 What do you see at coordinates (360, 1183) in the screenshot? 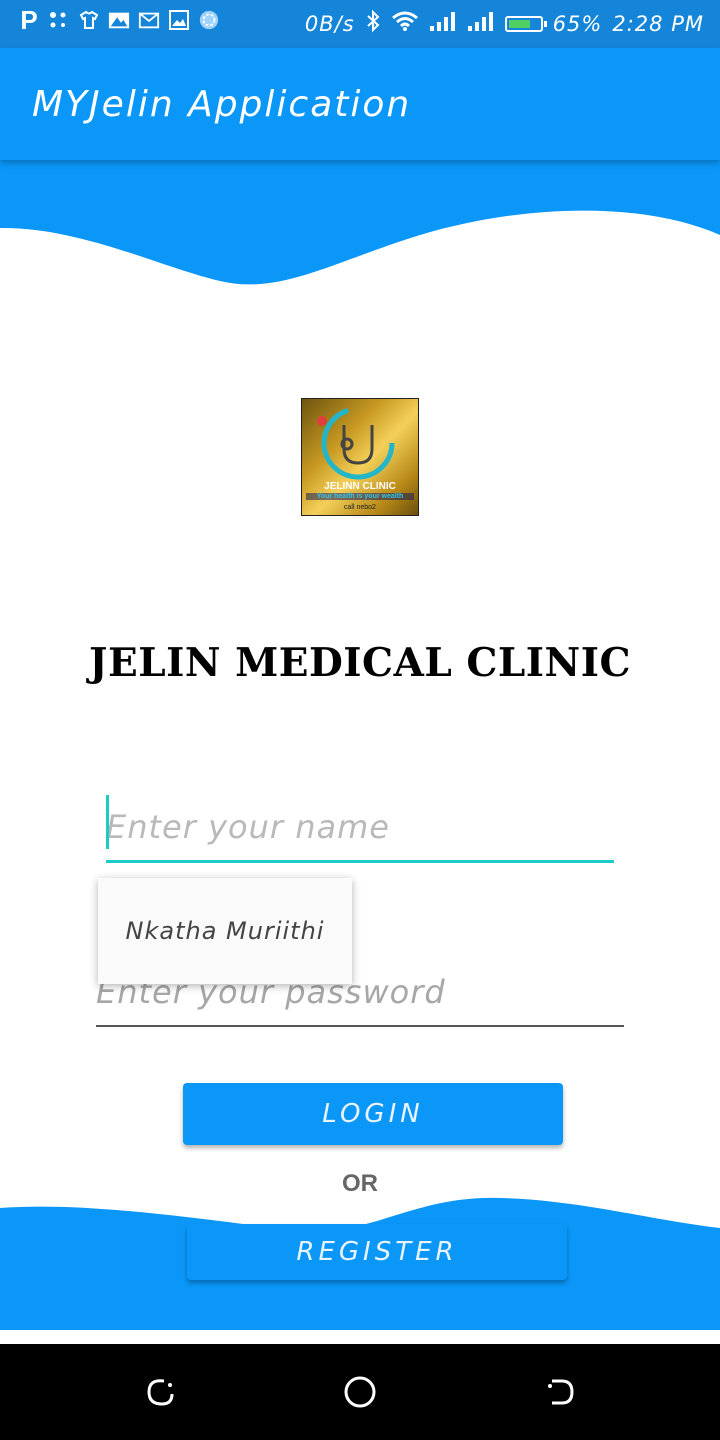
I see `or-separator: OR` at bounding box center [360, 1183].